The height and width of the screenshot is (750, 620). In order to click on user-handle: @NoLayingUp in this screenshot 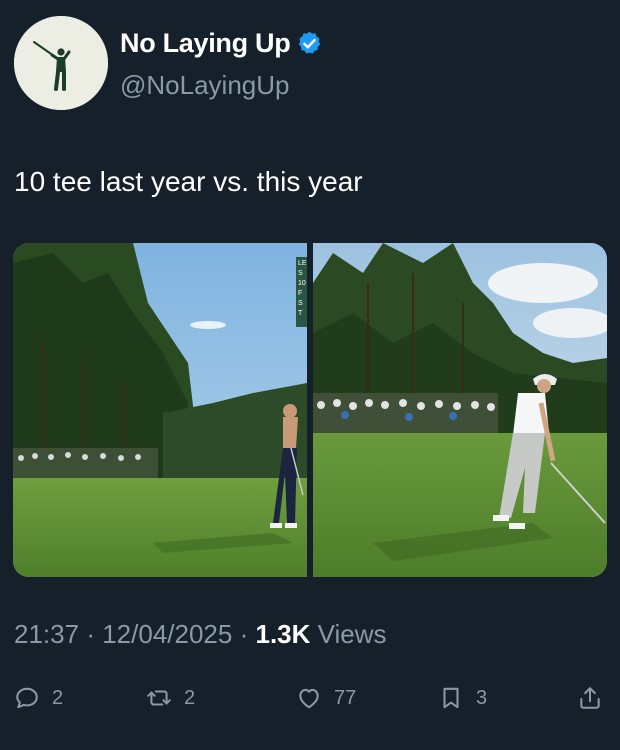, I will do `click(204, 85)`.